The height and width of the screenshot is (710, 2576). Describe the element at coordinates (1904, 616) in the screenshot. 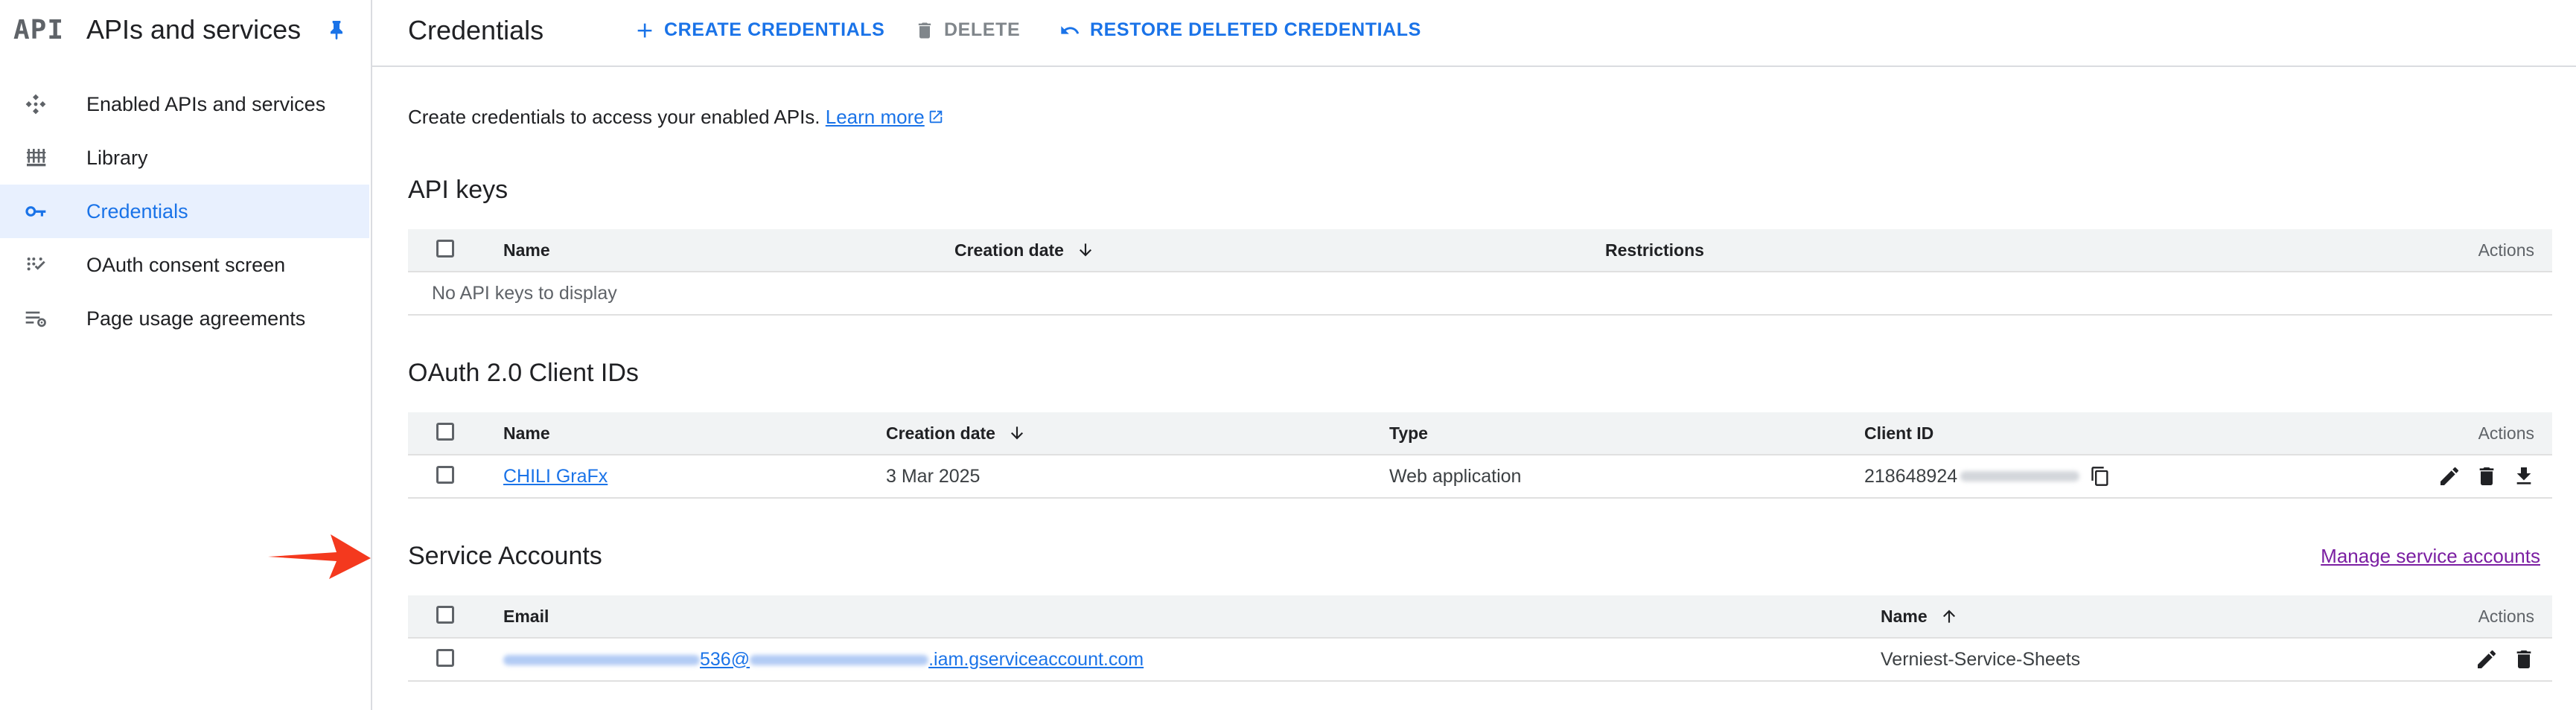

I see `column-label: Name` at that location.